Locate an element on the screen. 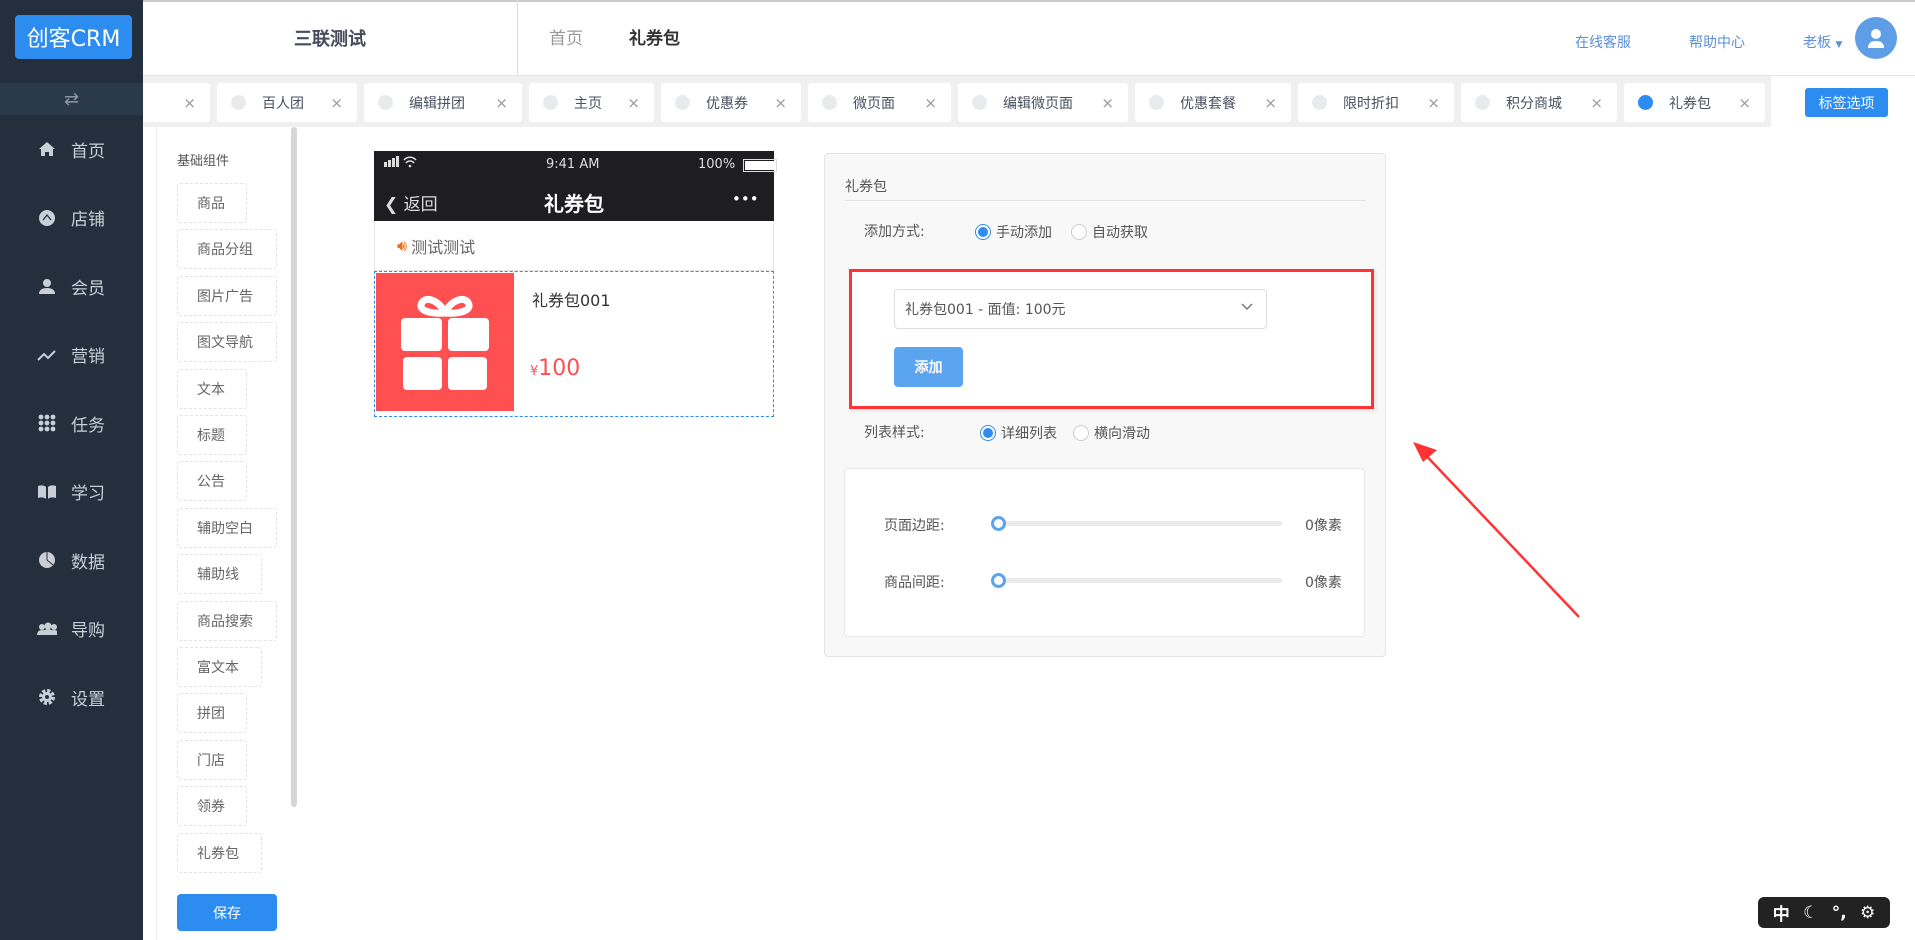 This screenshot has height=940, width=1915. phone-time: 9:41 AM is located at coordinates (573, 164).